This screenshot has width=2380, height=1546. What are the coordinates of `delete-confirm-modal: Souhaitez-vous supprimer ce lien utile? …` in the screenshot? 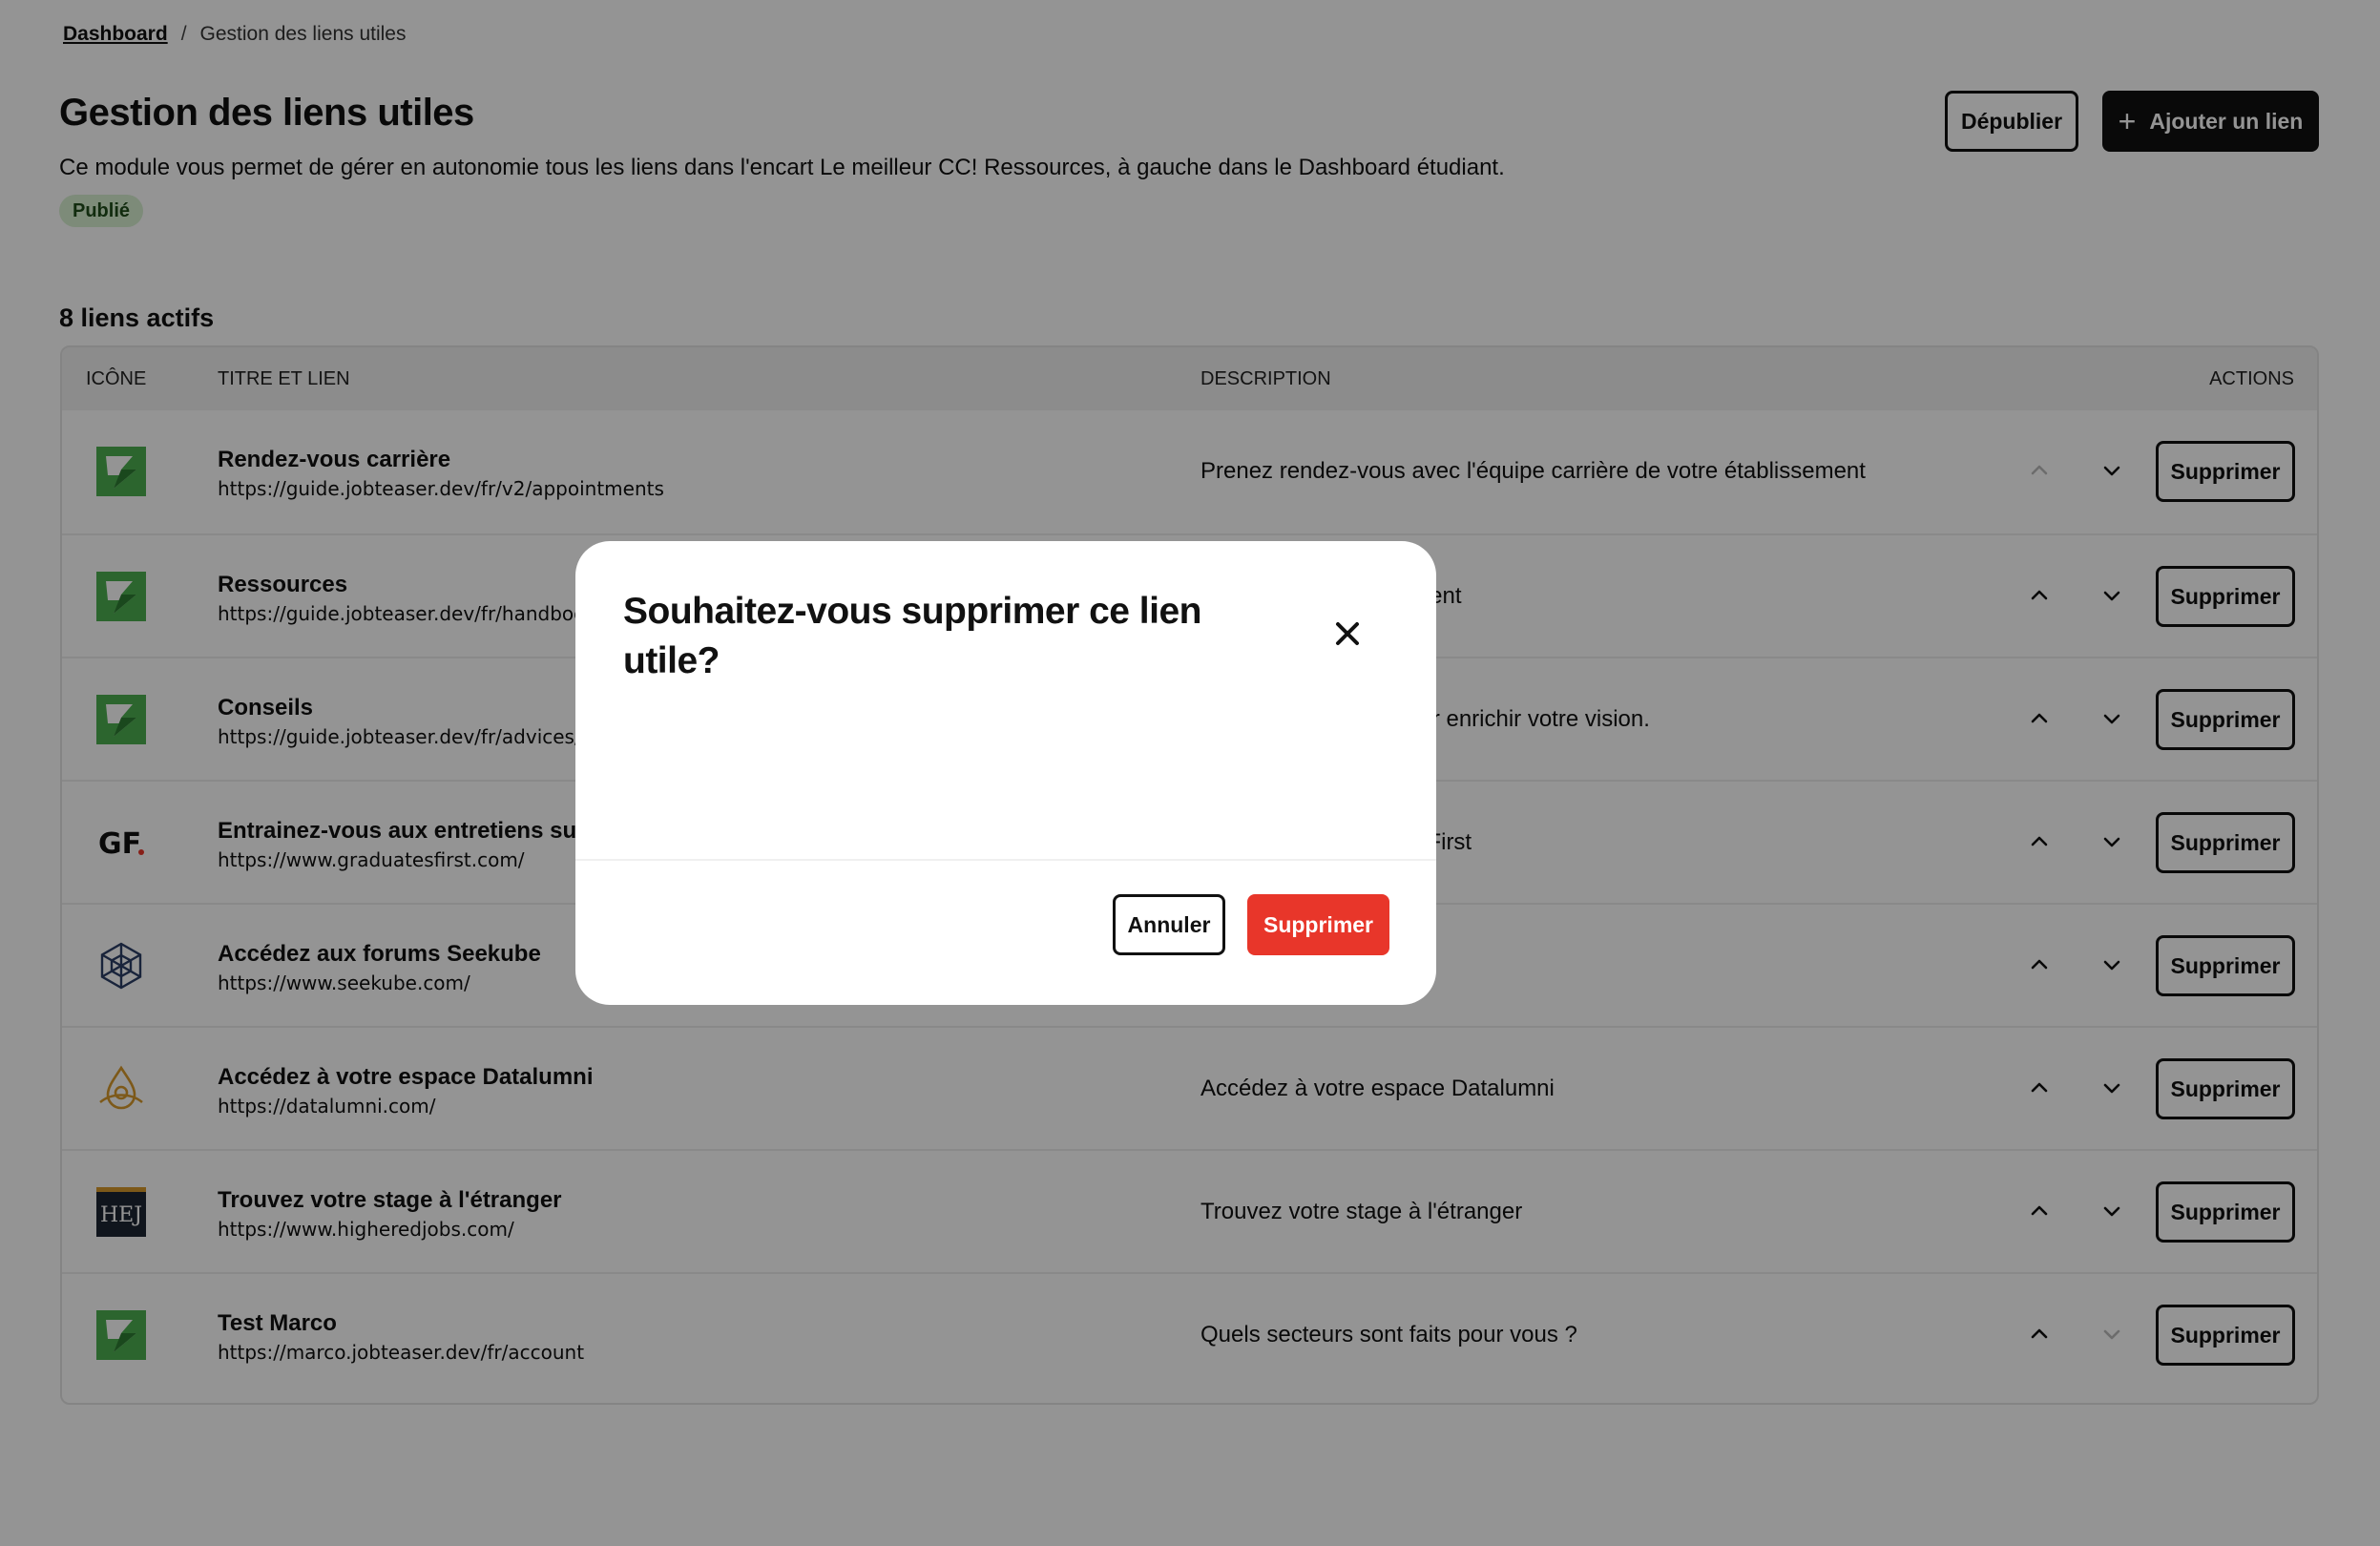 It's located at (1005, 773).